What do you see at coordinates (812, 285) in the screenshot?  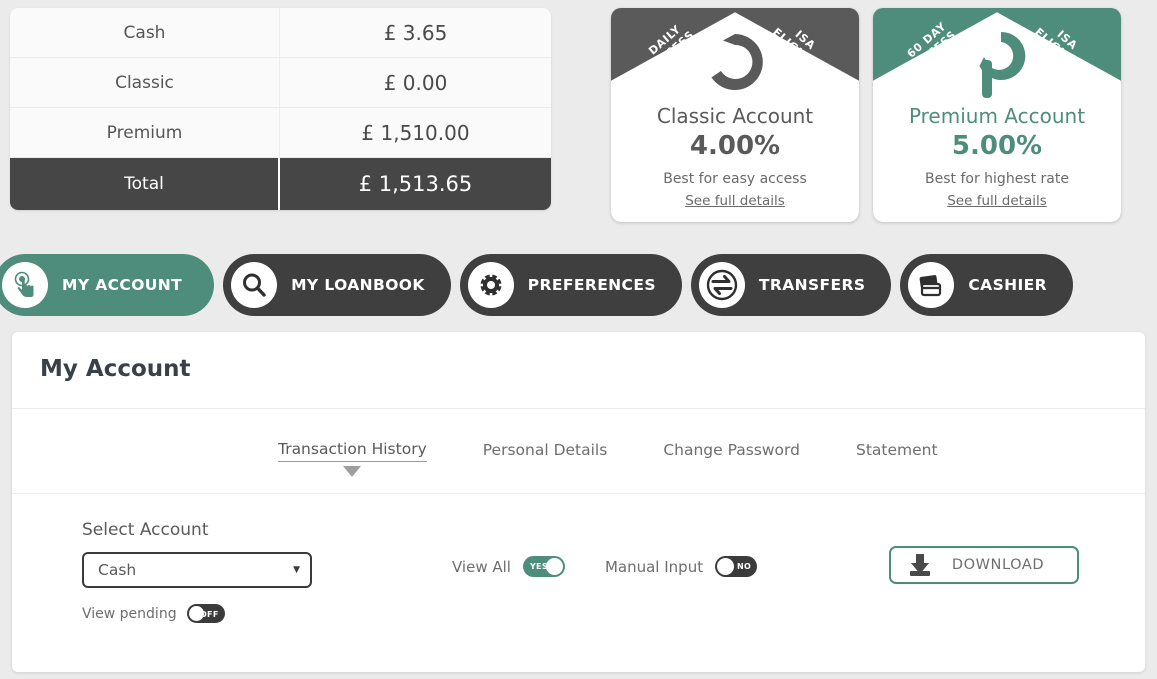 I see `nav-label: TRANSFERS` at bounding box center [812, 285].